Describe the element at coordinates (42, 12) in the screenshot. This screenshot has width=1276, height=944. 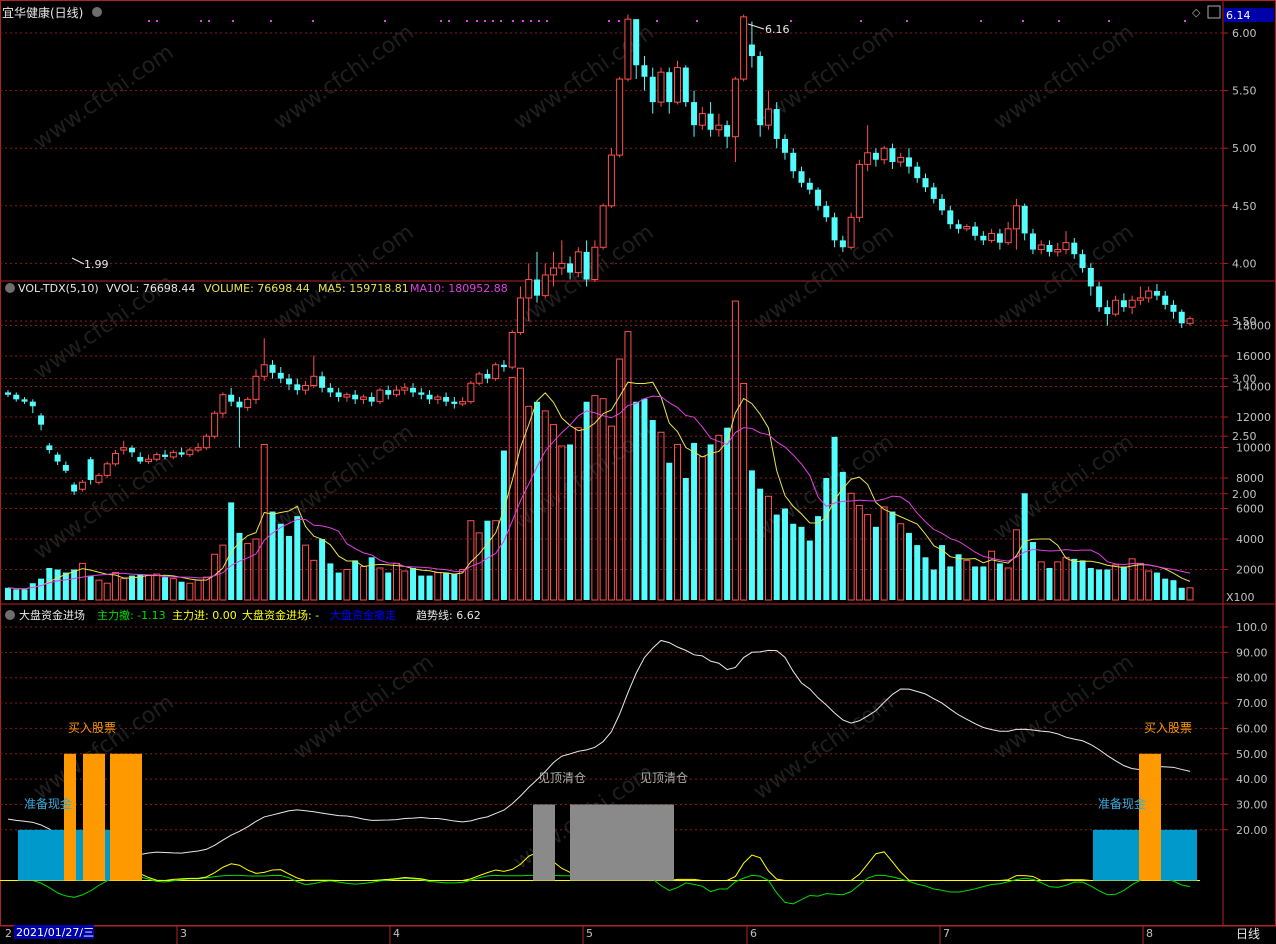
I see `stock-title: 宜华健康(日线)` at that location.